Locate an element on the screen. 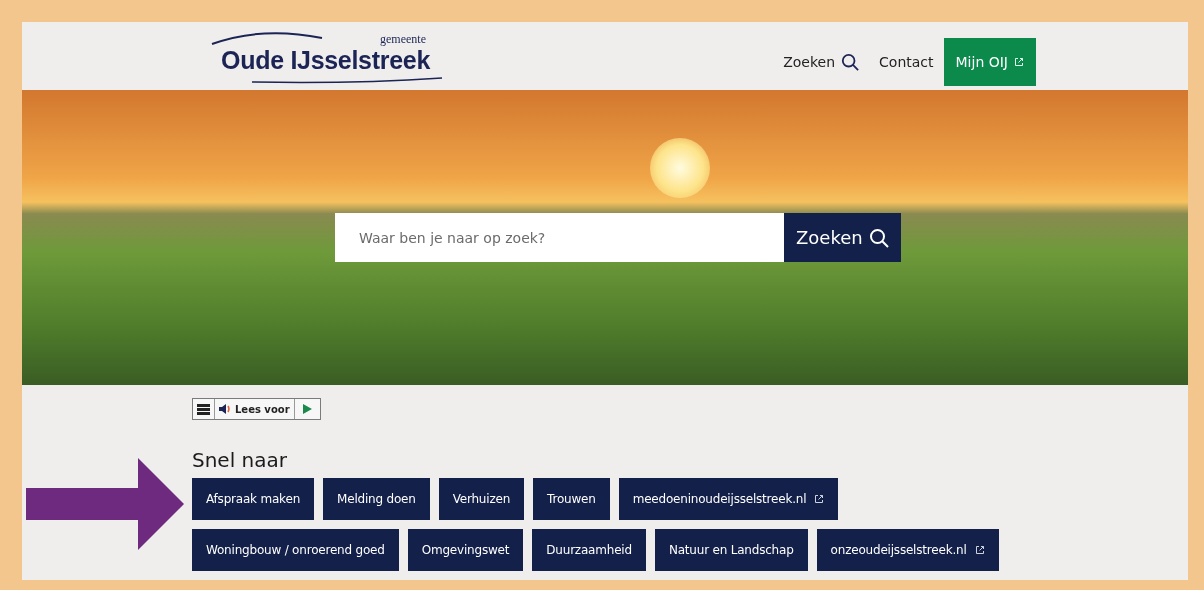  account-link: Mijn OIJ is located at coordinates (989, 62).